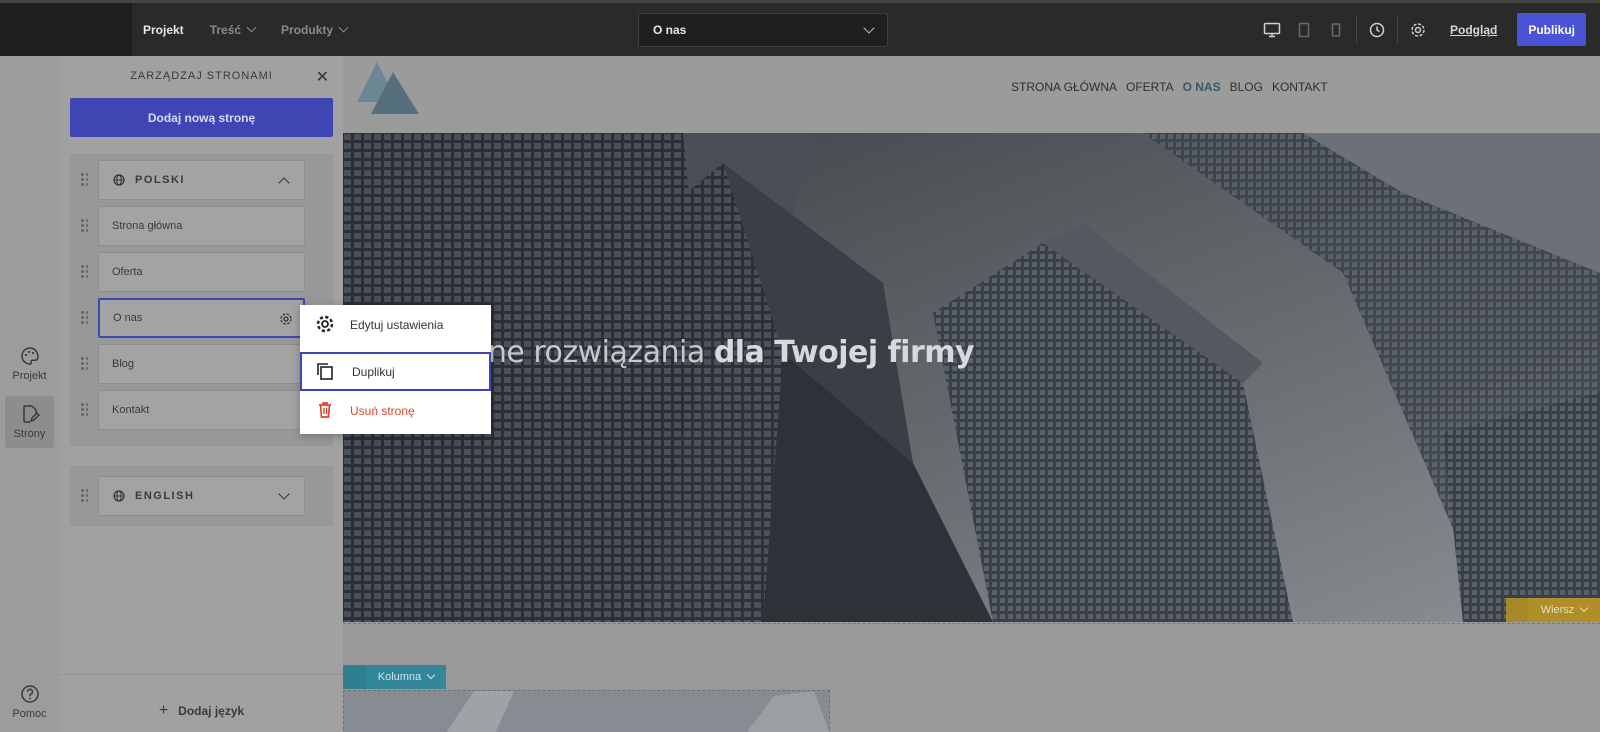  Describe the element at coordinates (1336, 30) in the screenshot. I see `mobile-icon` at that location.